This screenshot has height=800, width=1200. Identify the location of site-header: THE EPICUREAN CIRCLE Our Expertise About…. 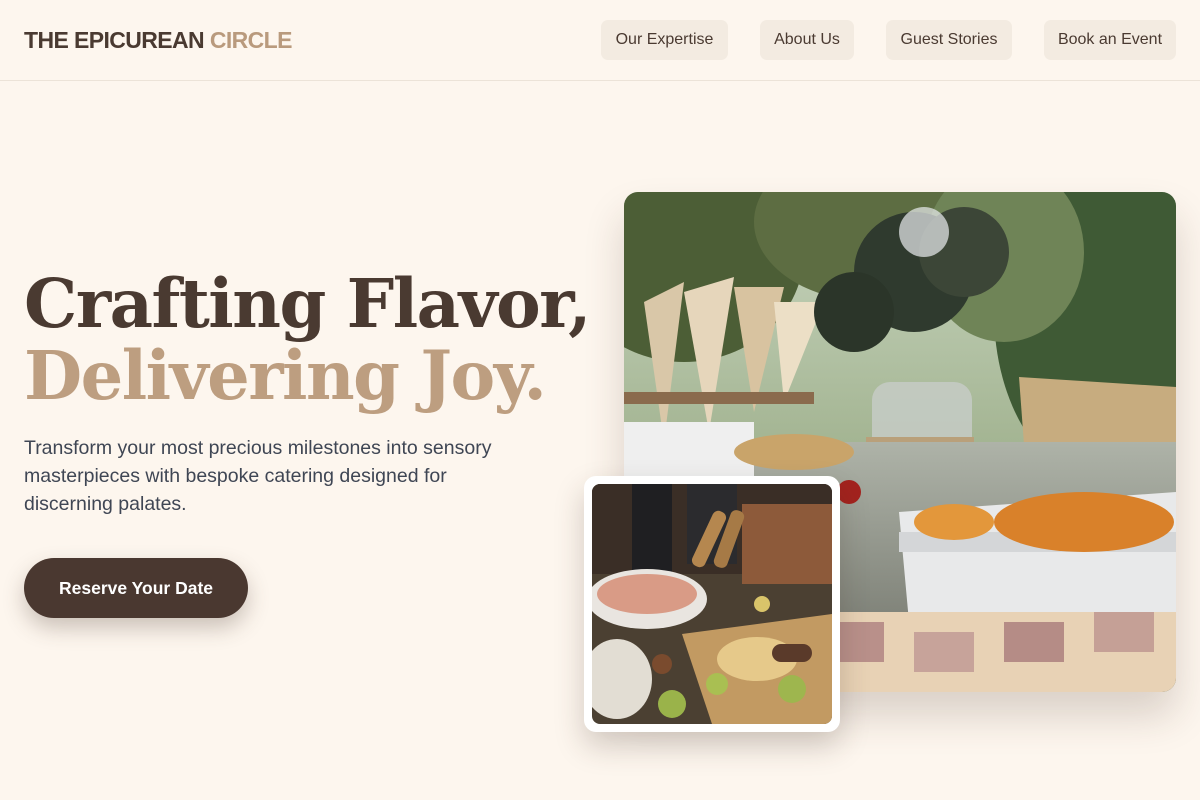
(600, 40).